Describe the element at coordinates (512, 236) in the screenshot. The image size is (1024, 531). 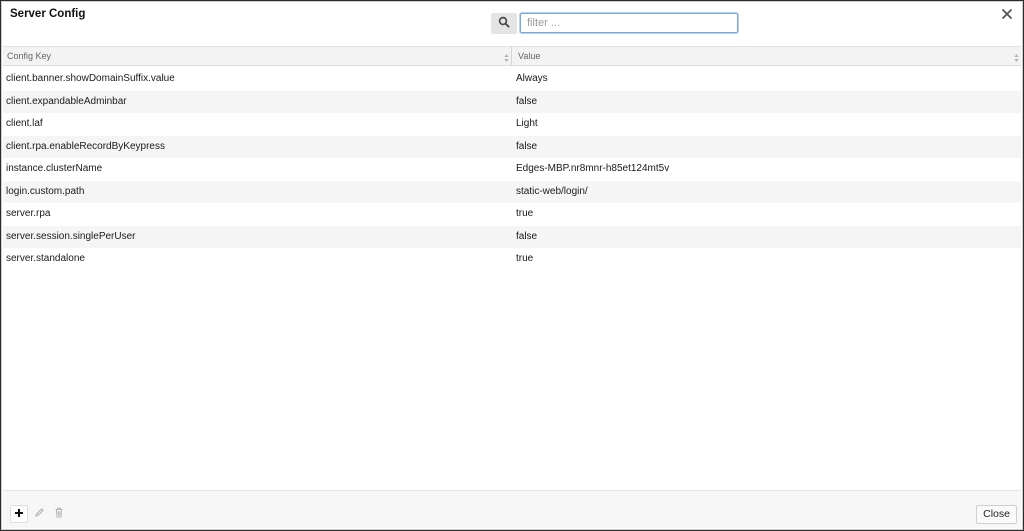
I see `table-row: server.session.singlePerUser false` at that location.